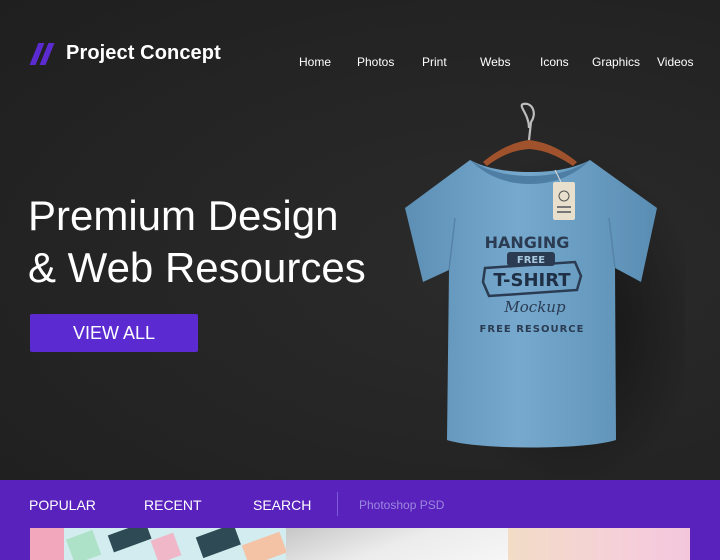 The image size is (720, 560). I want to click on hero-headline: Premium Design & Web Resources, so click(197, 242).